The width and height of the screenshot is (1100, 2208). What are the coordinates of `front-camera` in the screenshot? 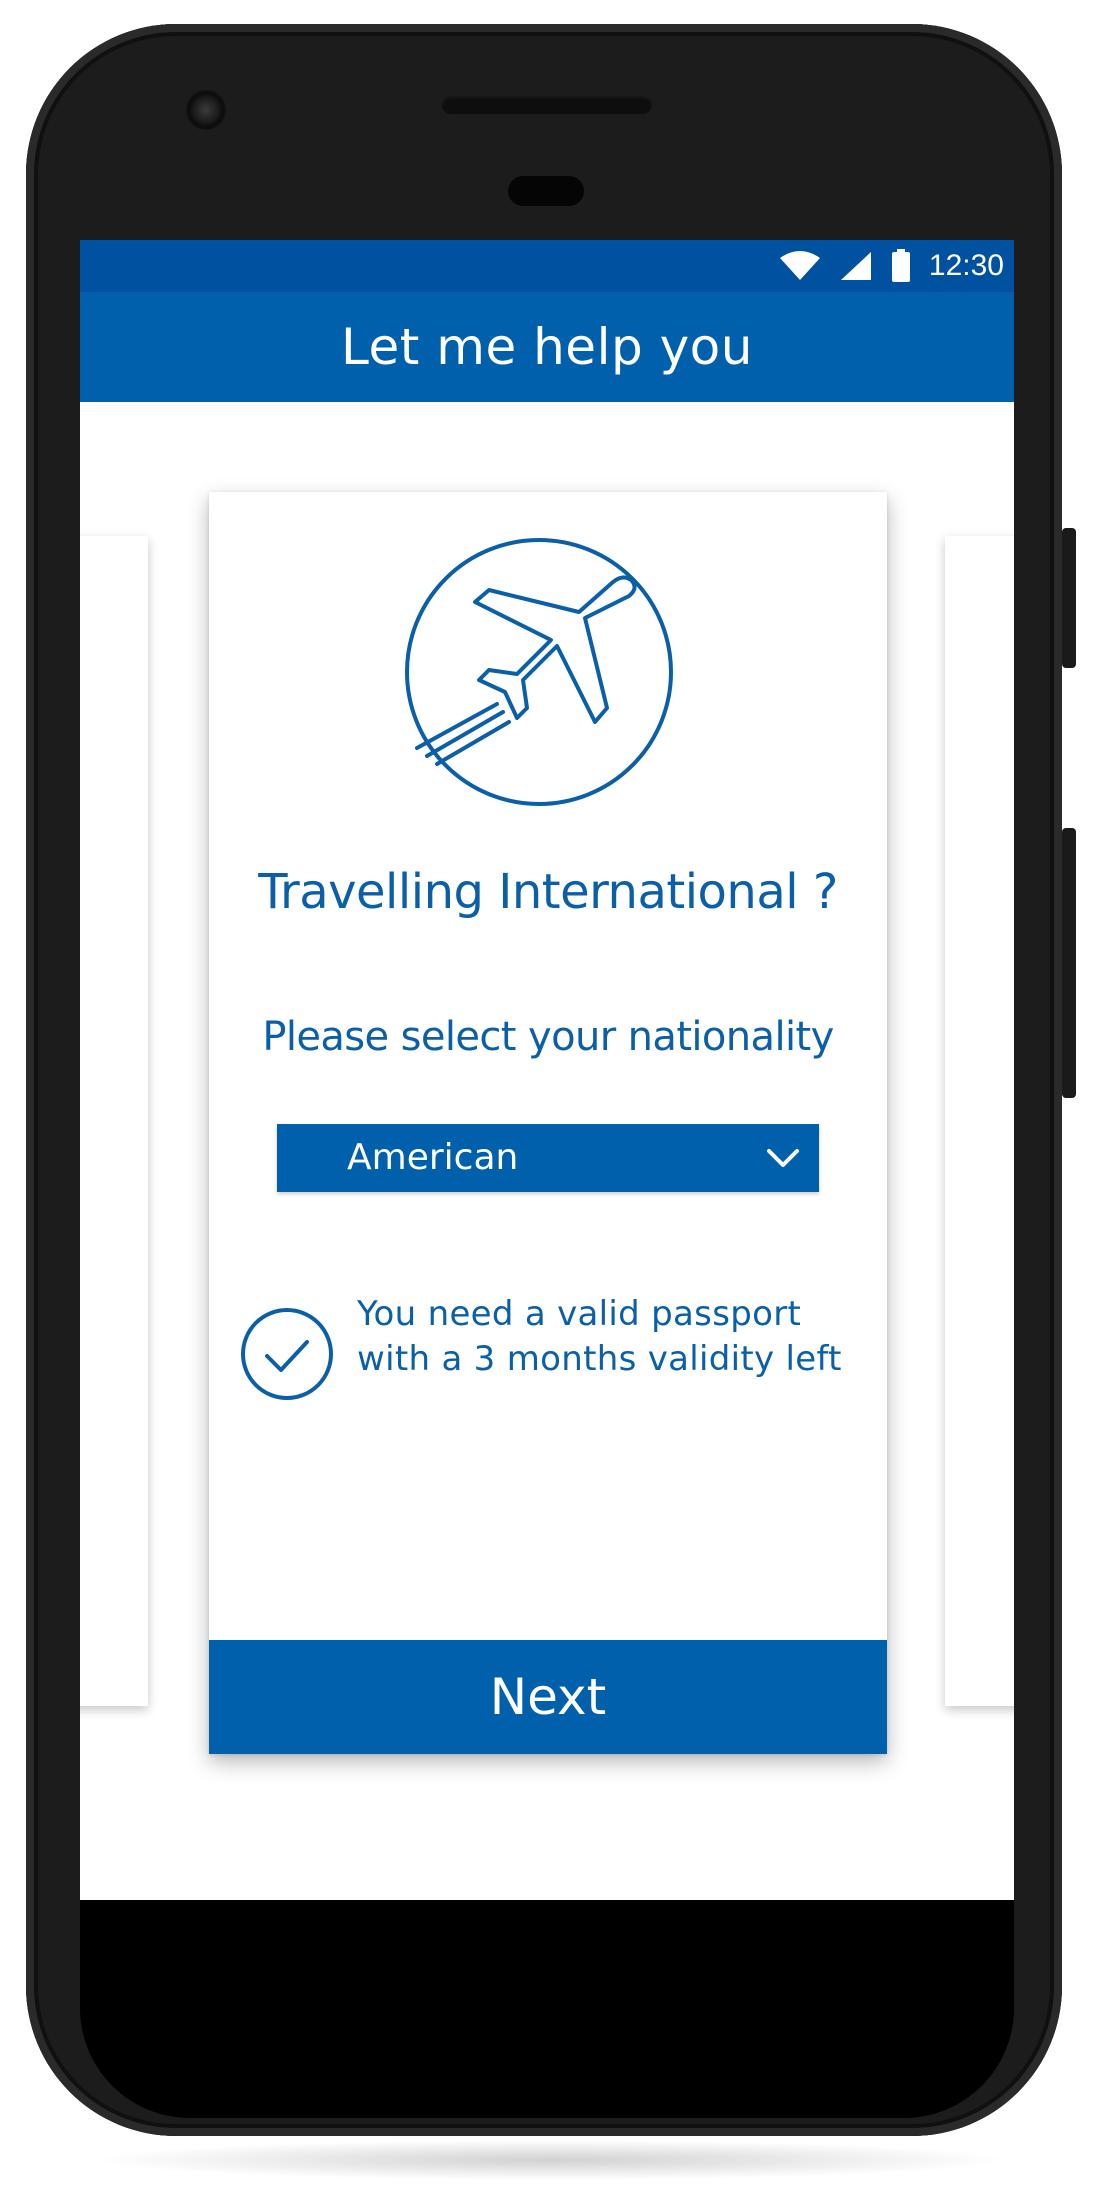 It's located at (206, 110).